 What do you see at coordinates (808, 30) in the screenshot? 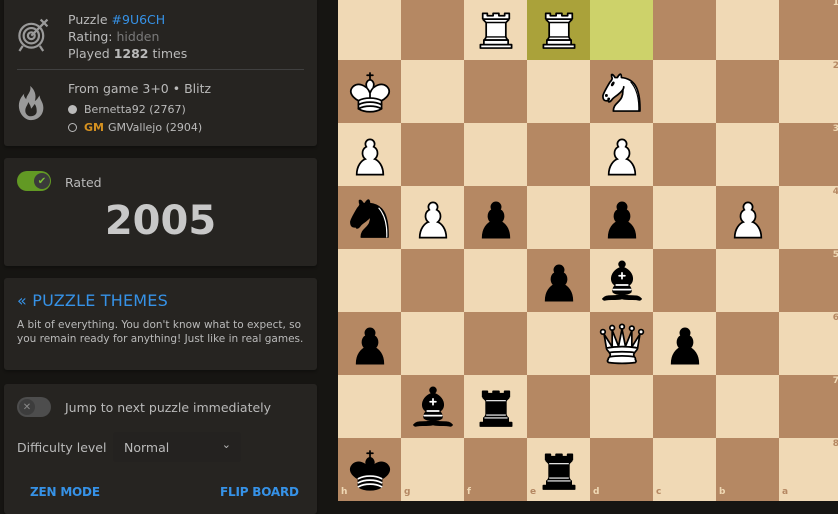
I see `square-a1: 1` at bounding box center [808, 30].